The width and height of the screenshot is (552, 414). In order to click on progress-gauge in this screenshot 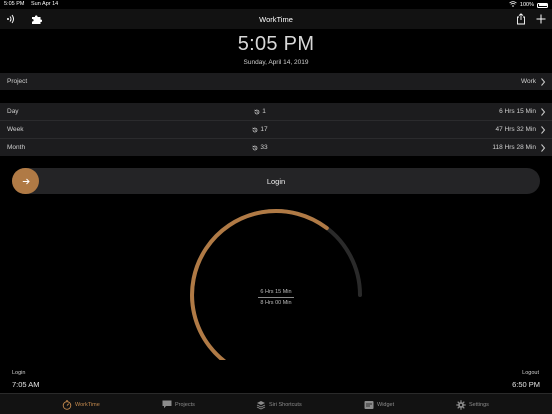, I will do `click(276, 284)`.